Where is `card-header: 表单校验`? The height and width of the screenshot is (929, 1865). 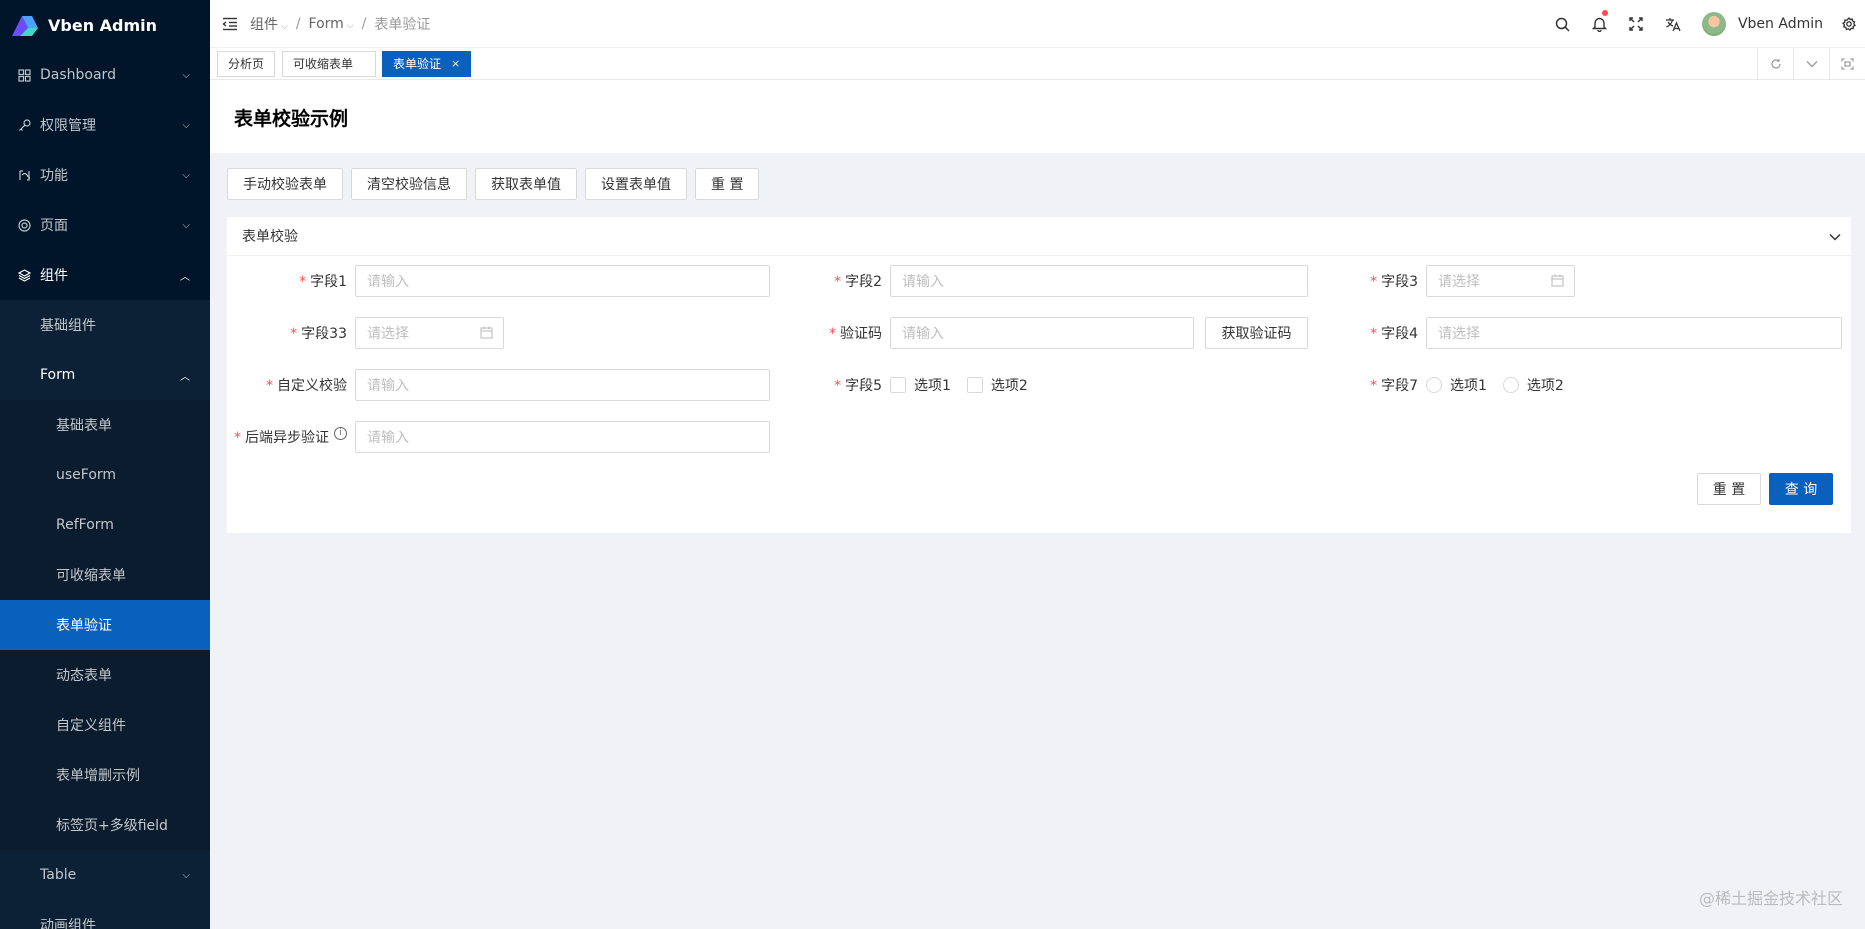
card-header: 表单校验 is located at coordinates (1039, 236).